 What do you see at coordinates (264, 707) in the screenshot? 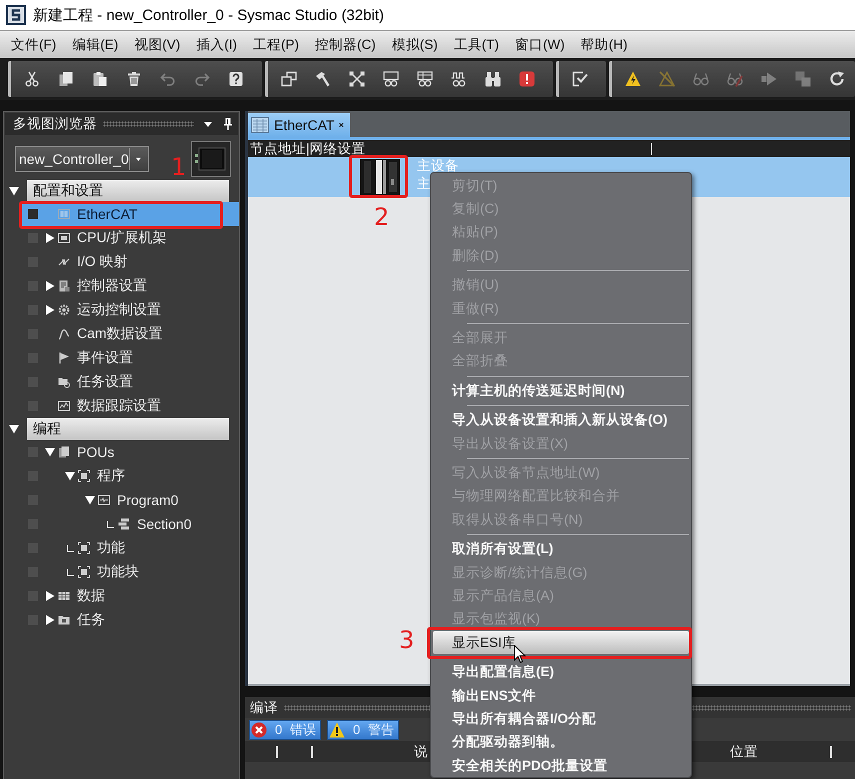
I see `panel-title: 编译` at bounding box center [264, 707].